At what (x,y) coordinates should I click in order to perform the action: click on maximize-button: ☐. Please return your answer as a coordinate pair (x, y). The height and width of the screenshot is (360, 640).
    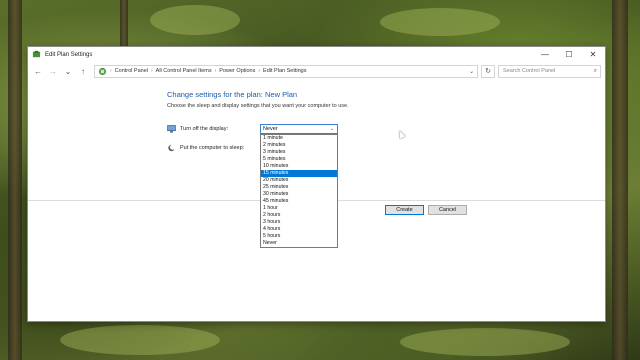
    Looking at the image, I should click on (569, 54).